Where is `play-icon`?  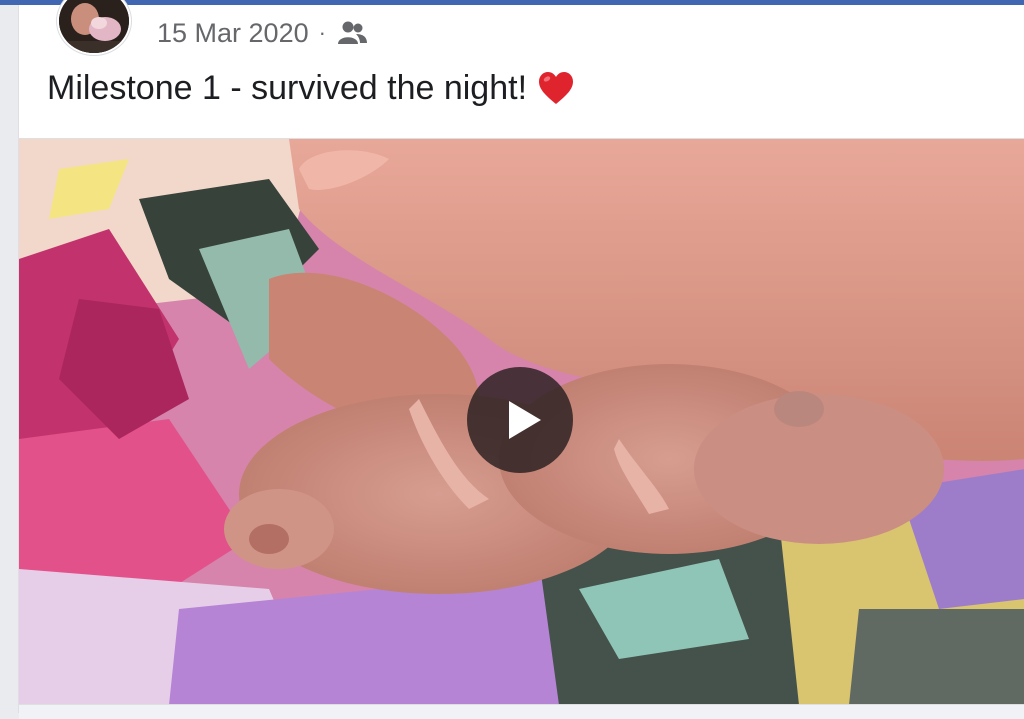
play-icon is located at coordinates (525, 420).